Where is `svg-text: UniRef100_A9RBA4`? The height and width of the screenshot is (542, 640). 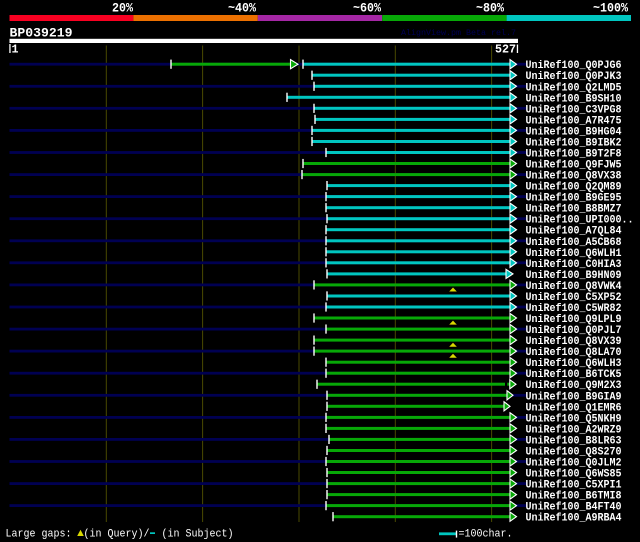
svg-text: UniRef100_A9RBA4 is located at coordinates (574, 519).